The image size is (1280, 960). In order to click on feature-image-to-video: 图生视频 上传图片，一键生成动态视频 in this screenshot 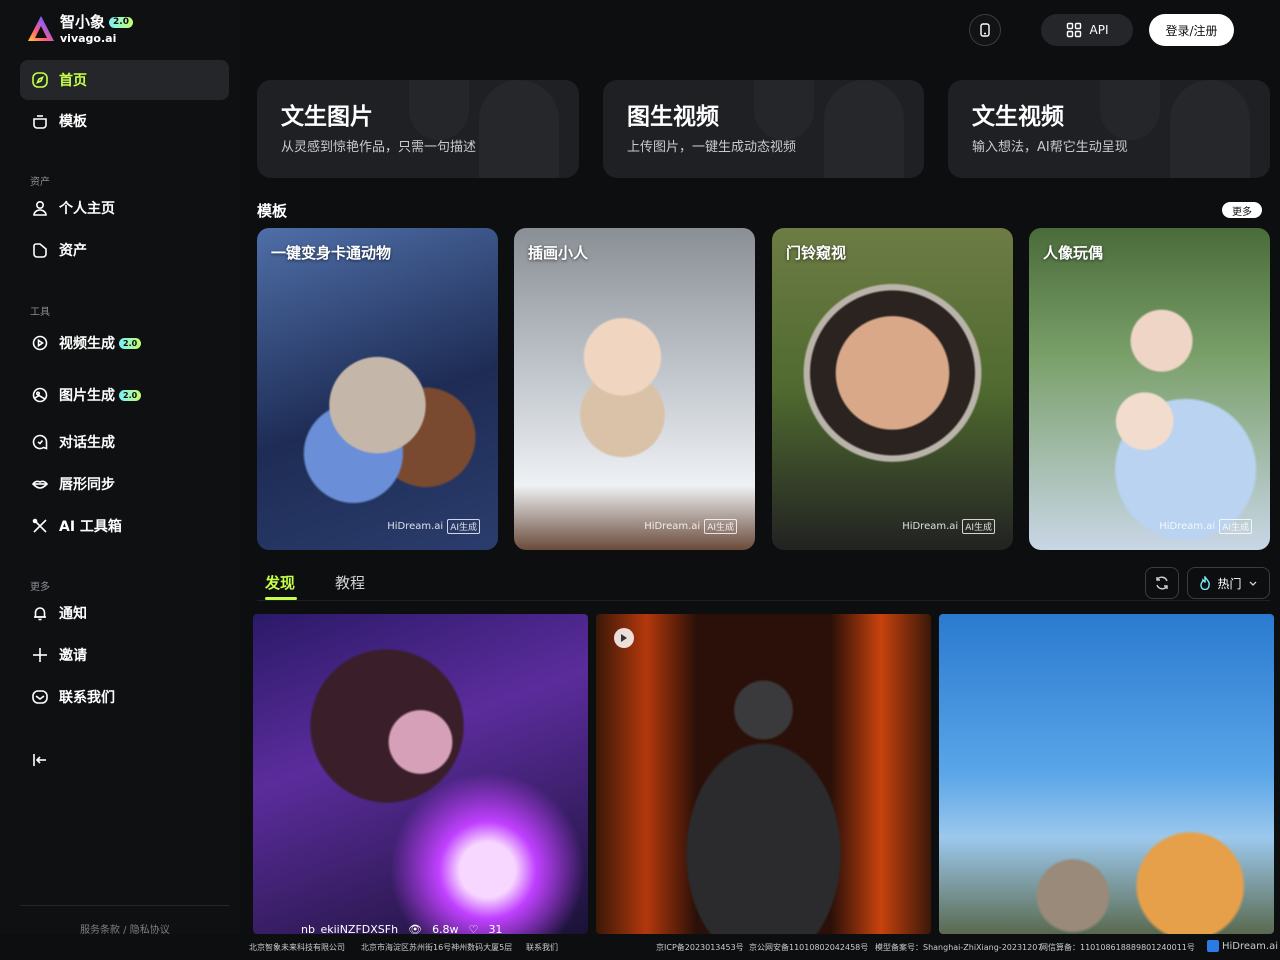, I will do `click(763, 129)`.